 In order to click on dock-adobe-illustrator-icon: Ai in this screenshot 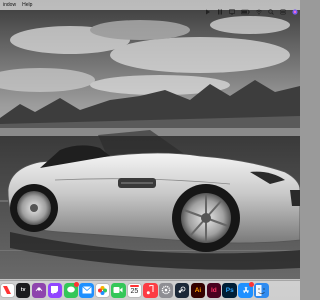, I will do `click(198, 290)`.